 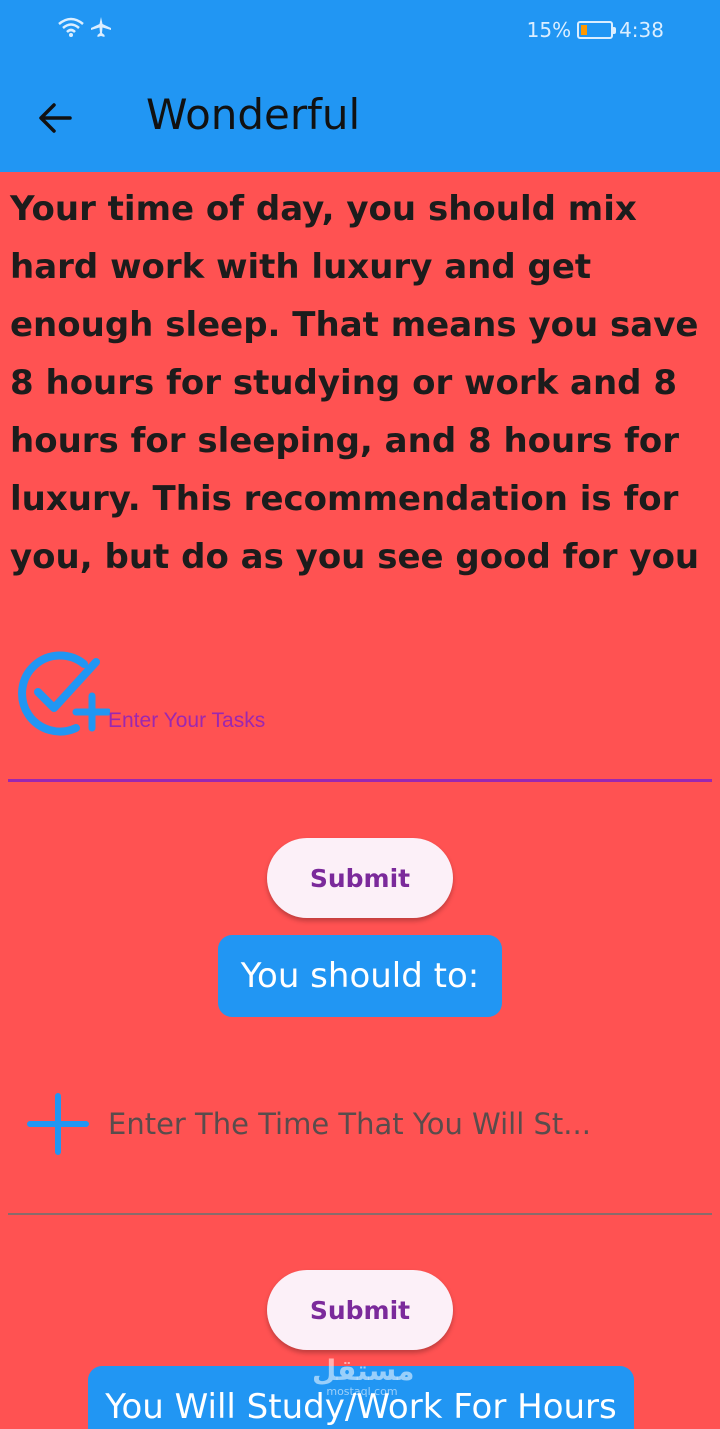 What do you see at coordinates (71, 27) in the screenshot?
I see `wifi-icon` at bounding box center [71, 27].